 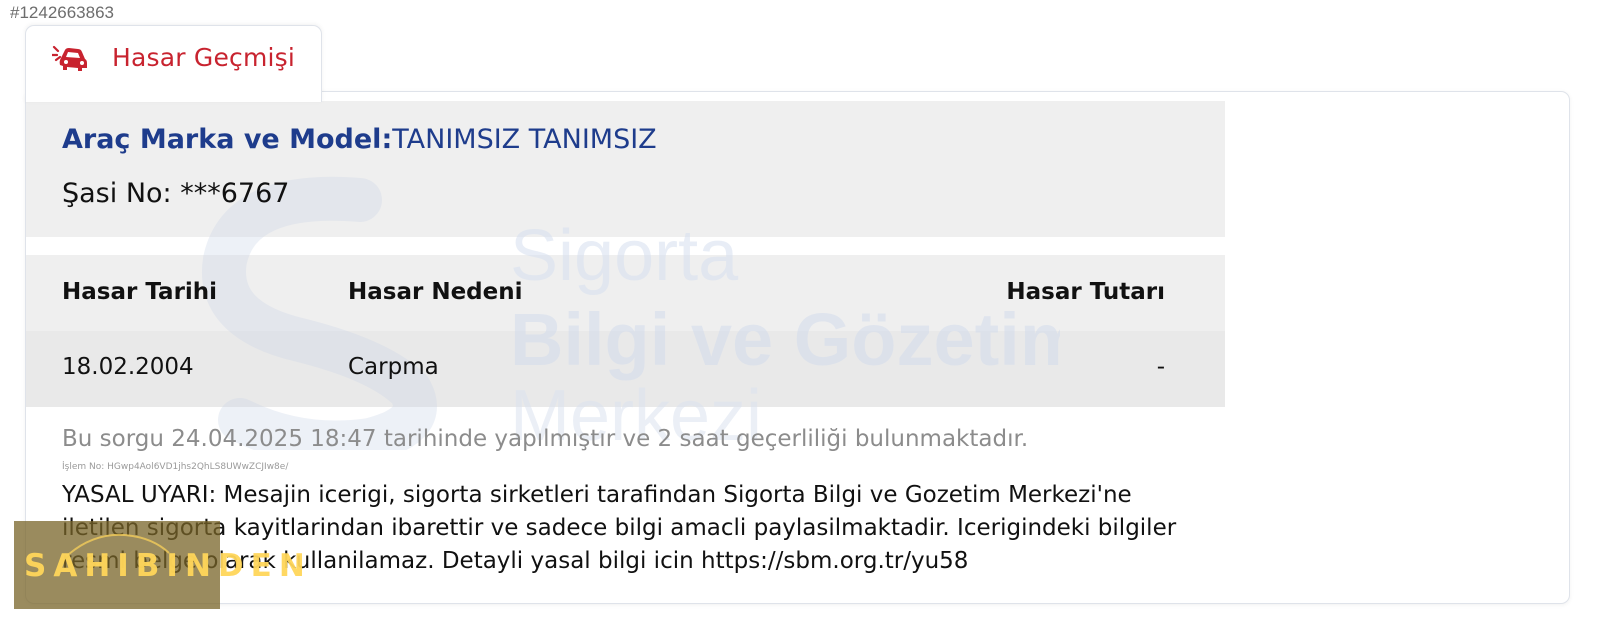 I want to click on vehicle-model: Araç Marka ve Model:TANIMSIZ TANIMSIZ, so click(x=359, y=139).